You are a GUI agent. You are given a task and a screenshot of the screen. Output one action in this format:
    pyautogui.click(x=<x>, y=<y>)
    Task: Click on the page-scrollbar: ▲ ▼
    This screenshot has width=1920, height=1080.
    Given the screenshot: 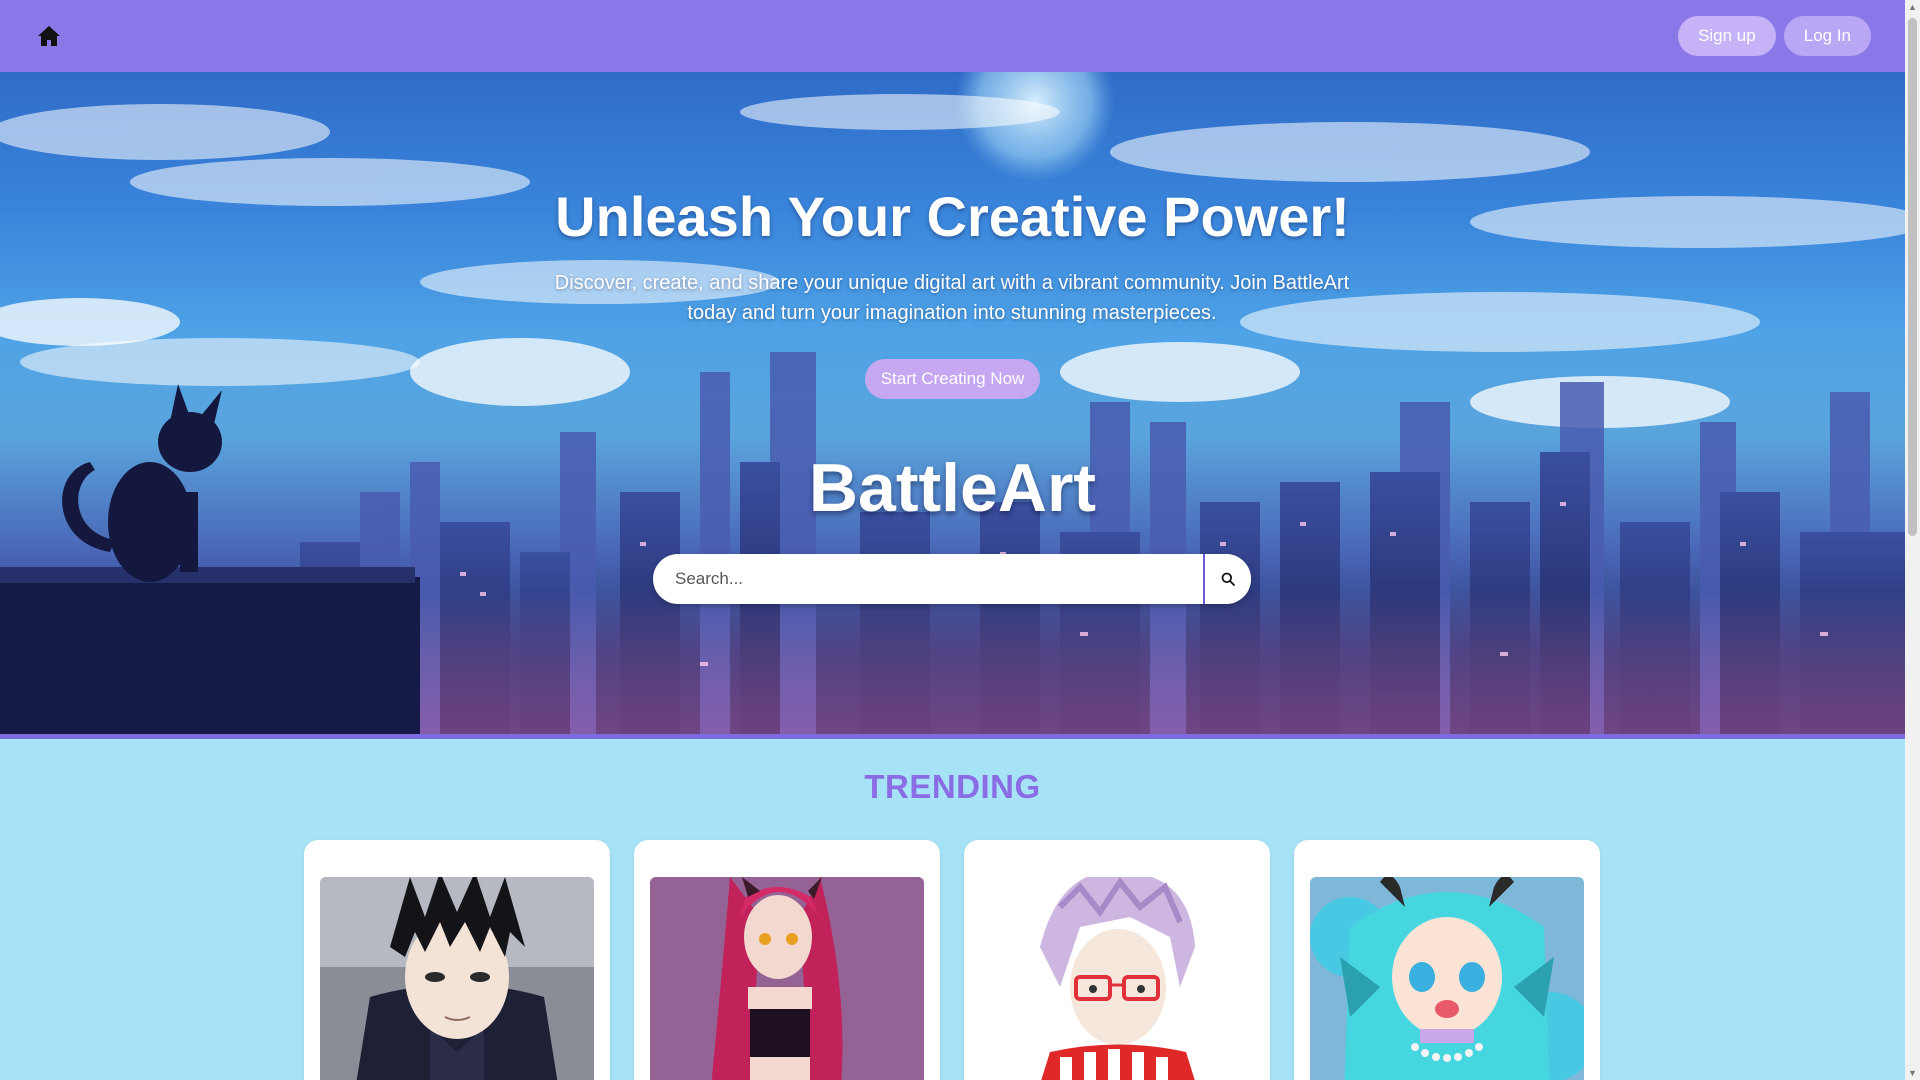 What is the action you would take?
    pyautogui.click(x=1912, y=540)
    